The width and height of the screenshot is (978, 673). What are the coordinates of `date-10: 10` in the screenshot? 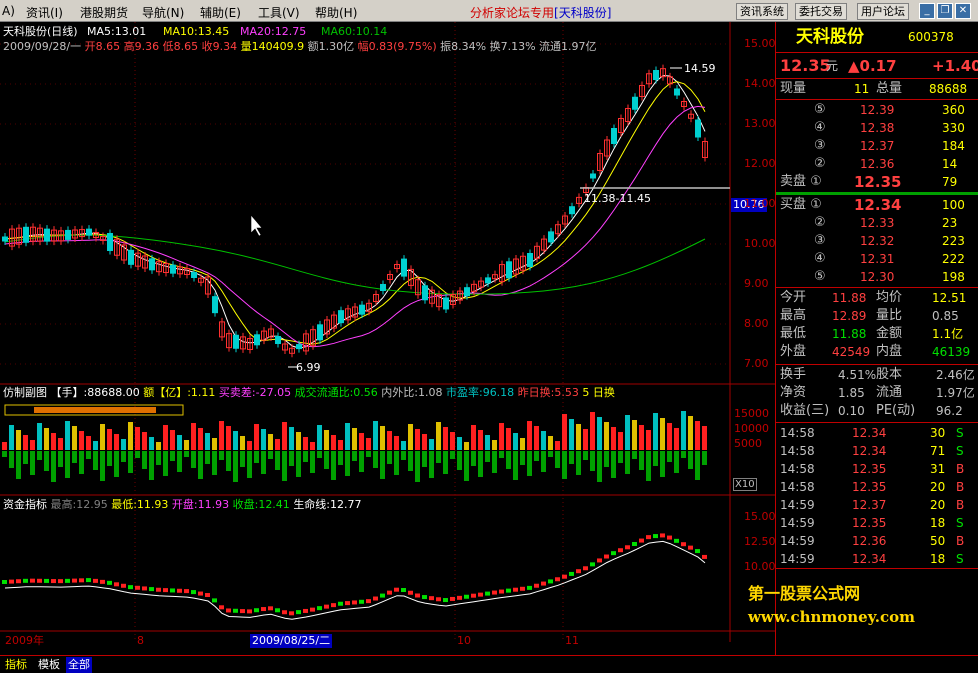 It's located at (464, 640).